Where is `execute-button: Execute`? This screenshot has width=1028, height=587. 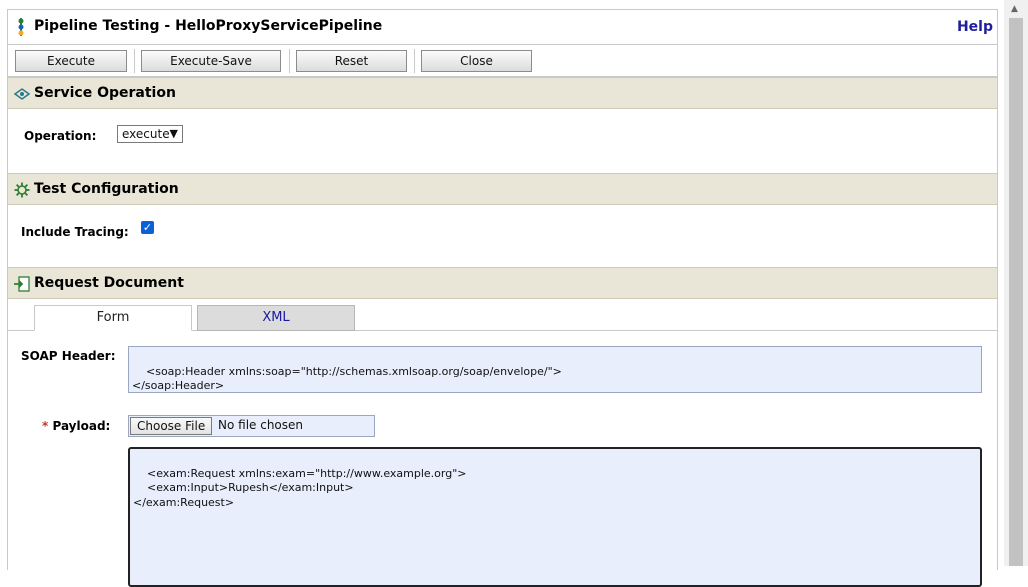
execute-button: Execute is located at coordinates (71, 61).